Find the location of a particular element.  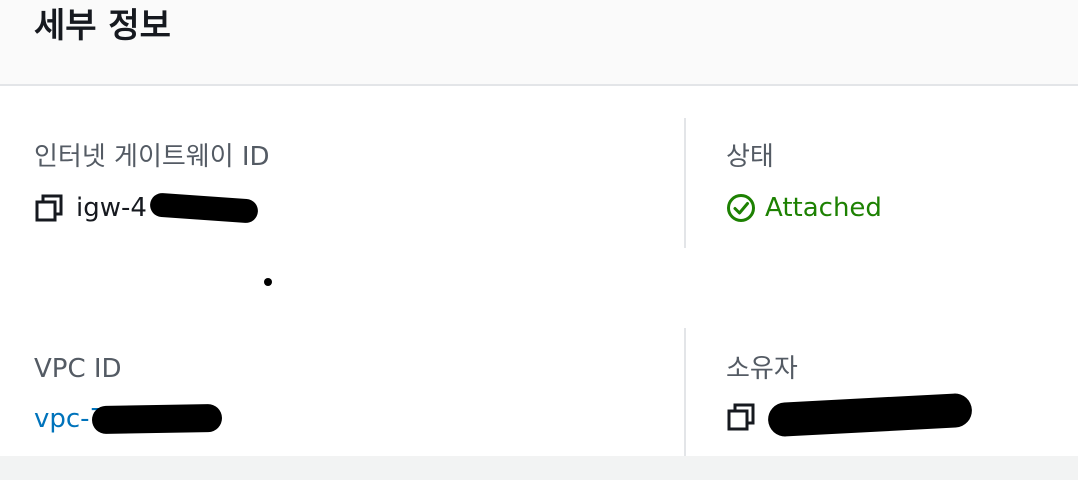

status-label: 상태 is located at coordinates (750, 157).